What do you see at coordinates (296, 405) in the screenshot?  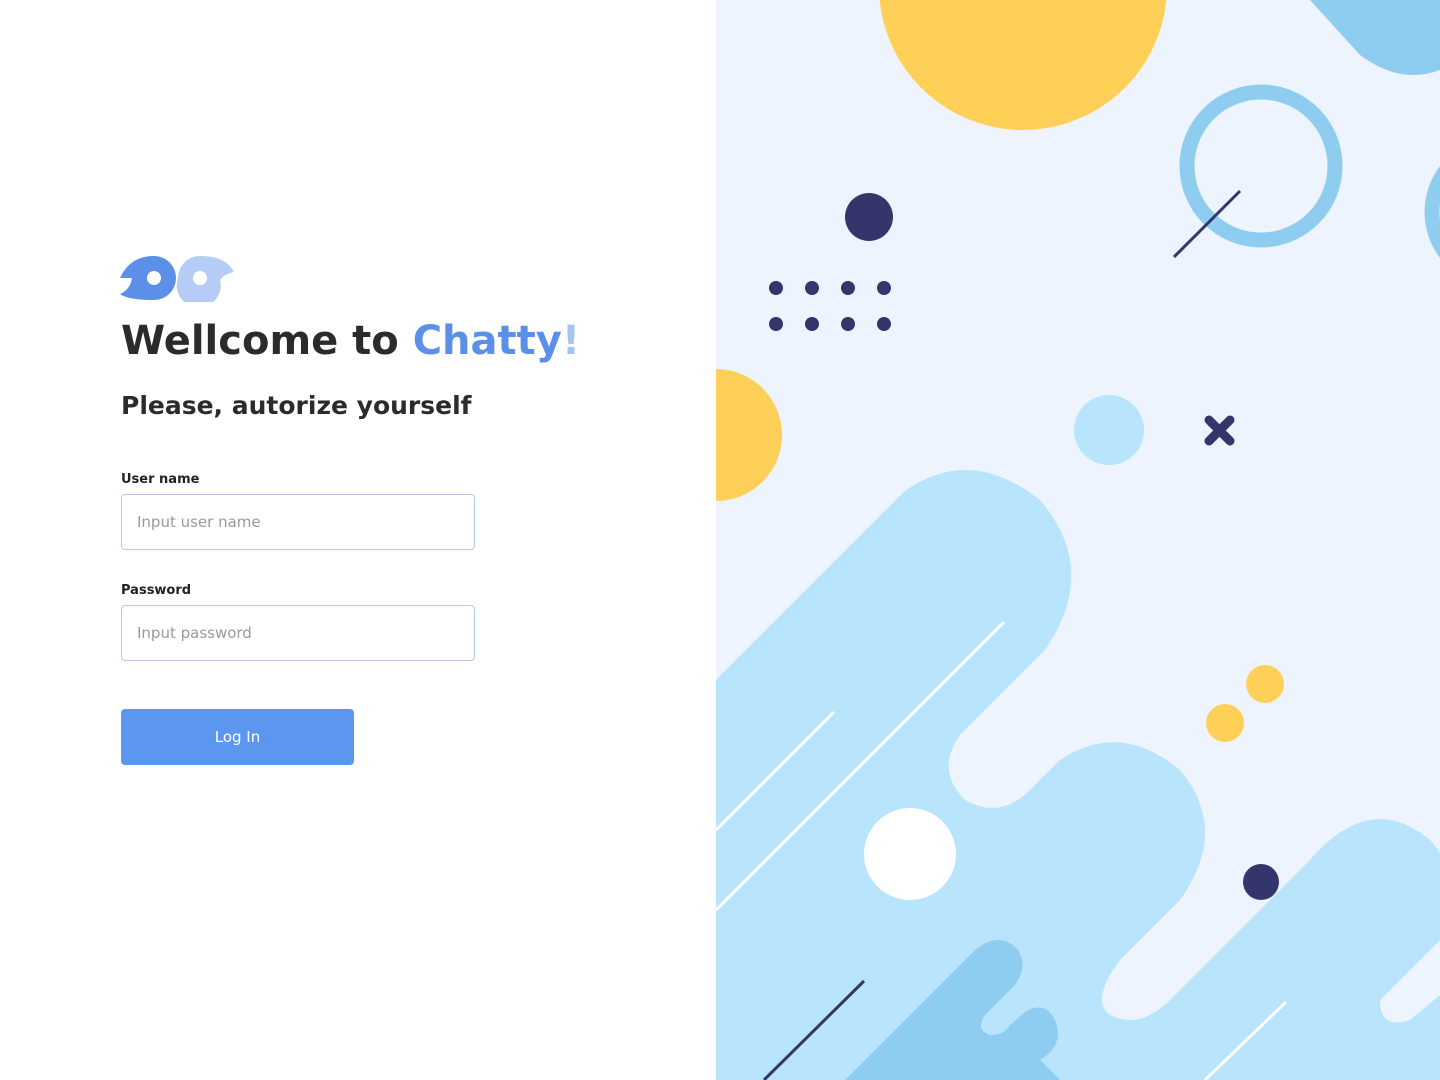 I see `login-subtitle: Please, autorize yourself` at bounding box center [296, 405].